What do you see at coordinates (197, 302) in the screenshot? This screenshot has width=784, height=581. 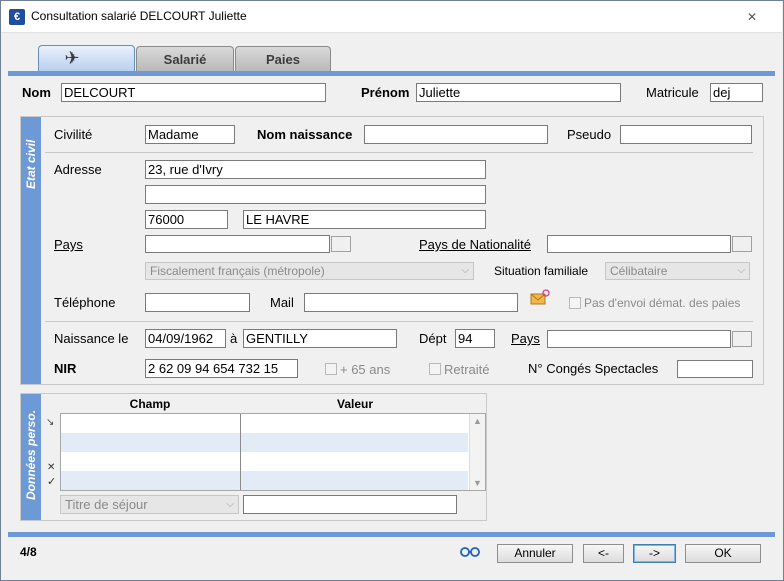 I see `telephone-field` at bounding box center [197, 302].